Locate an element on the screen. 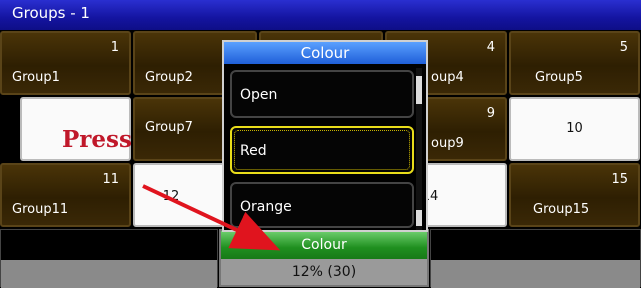  group-label: Group5 is located at coordinates (559, 77).